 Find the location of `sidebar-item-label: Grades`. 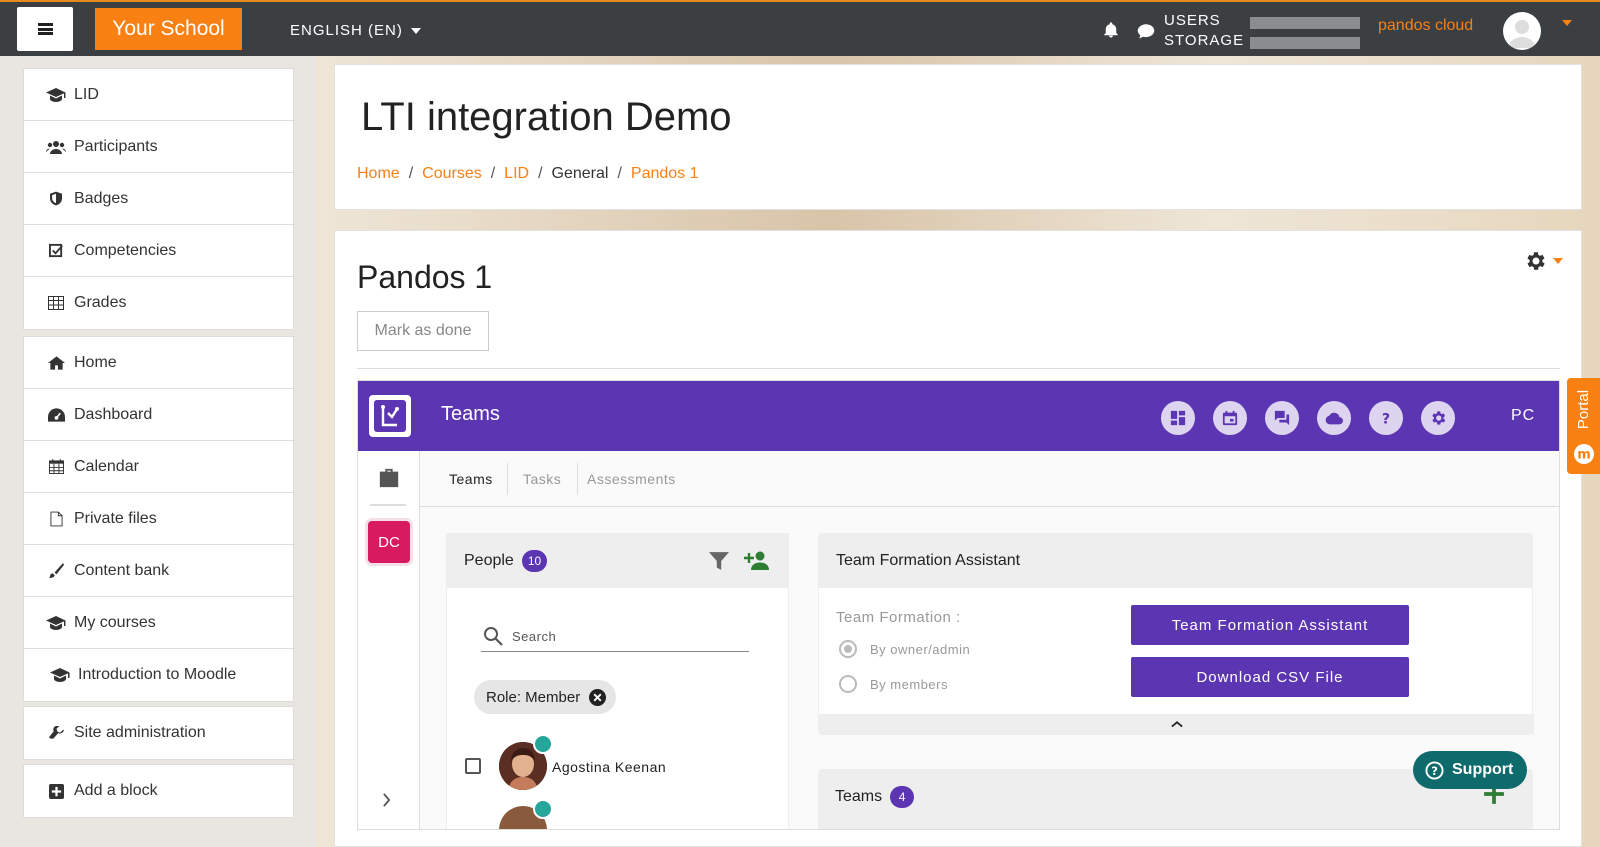

sidebar-item-label: Grades is located at coordinates (100, 302).